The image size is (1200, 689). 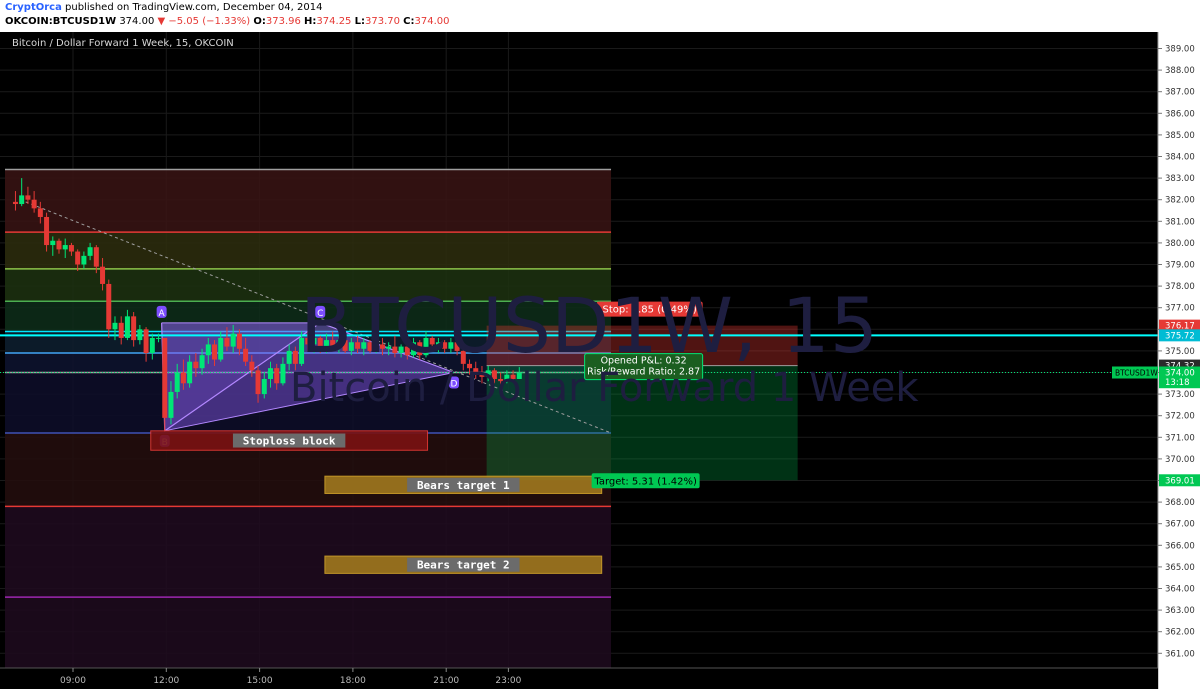 What do you see at coordinates (1180, 568) in the screenshot?
I see `price-tick-label: 365.00` at bounding box center [1180, 568].